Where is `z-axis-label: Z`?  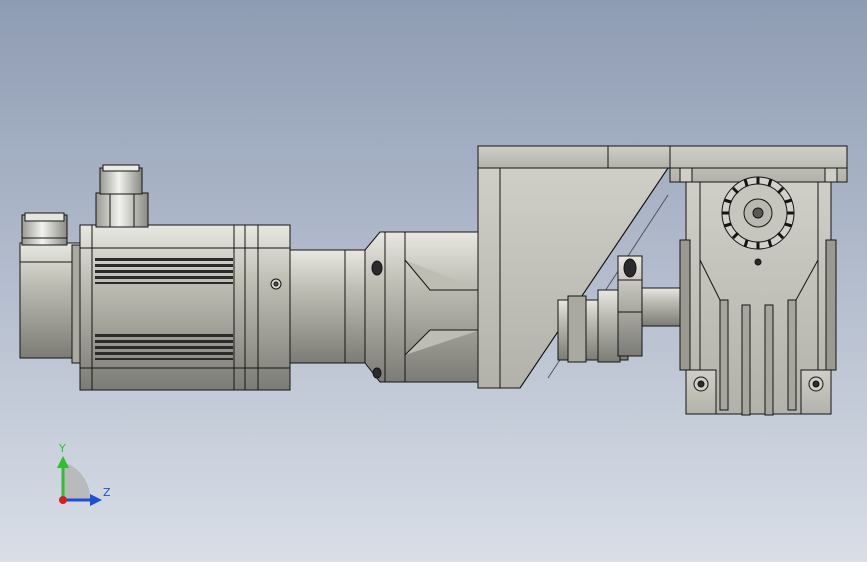 z-axis-label: Z is located at coordinates (107, 492).